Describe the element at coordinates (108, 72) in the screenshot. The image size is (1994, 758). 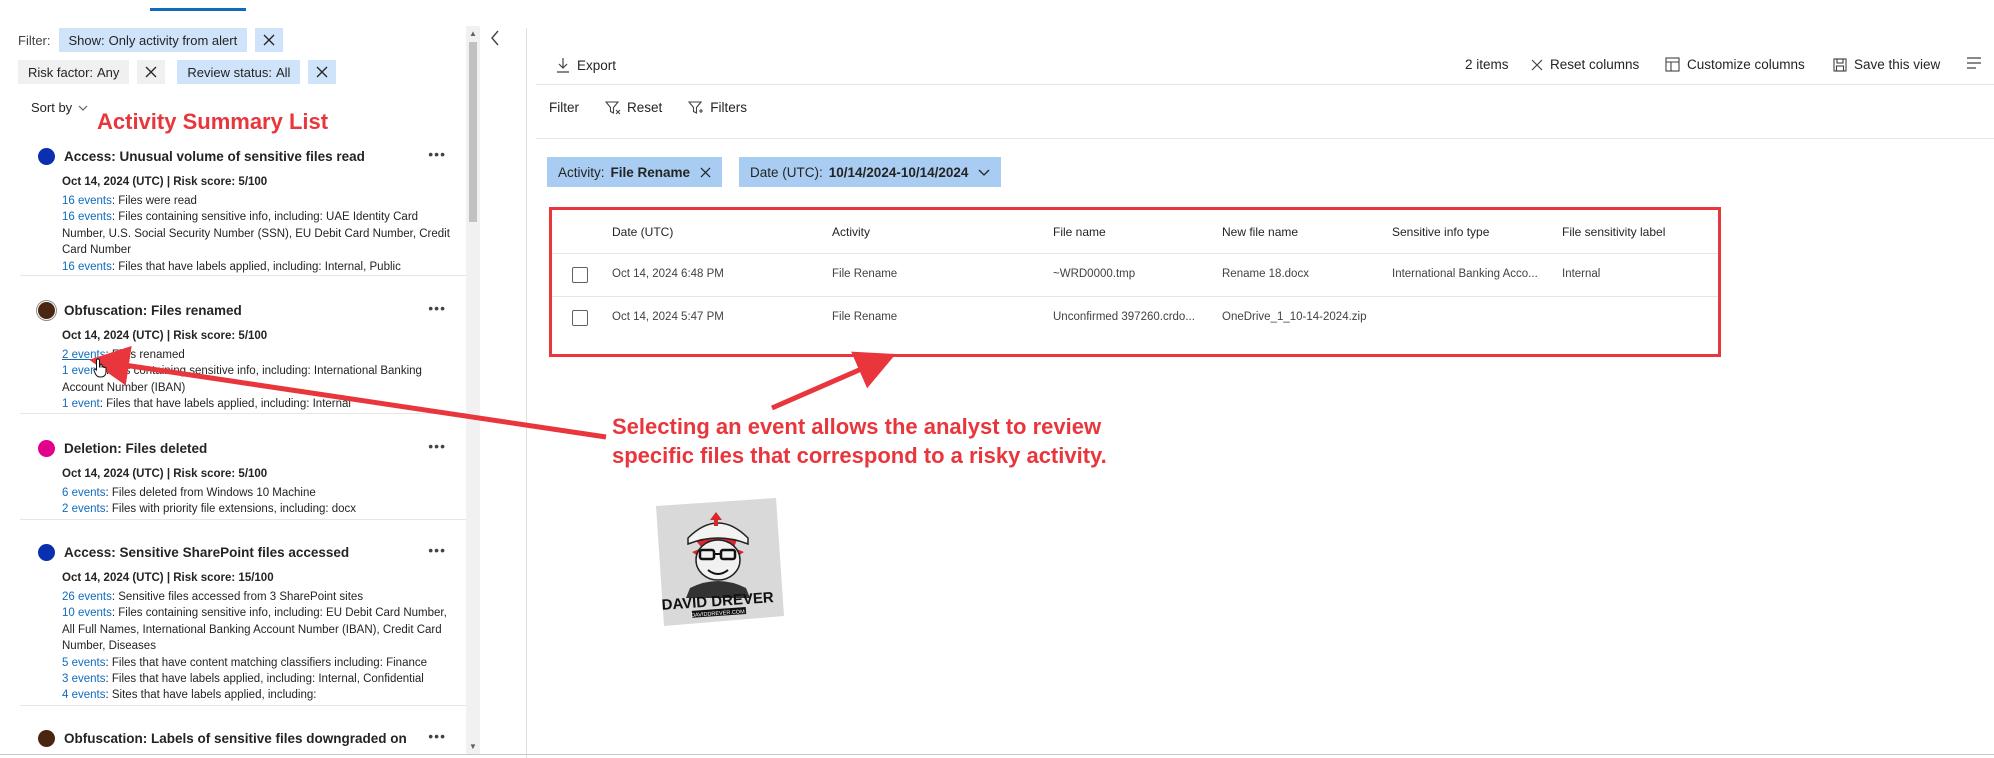
I see `chip-value: Any` at that location.